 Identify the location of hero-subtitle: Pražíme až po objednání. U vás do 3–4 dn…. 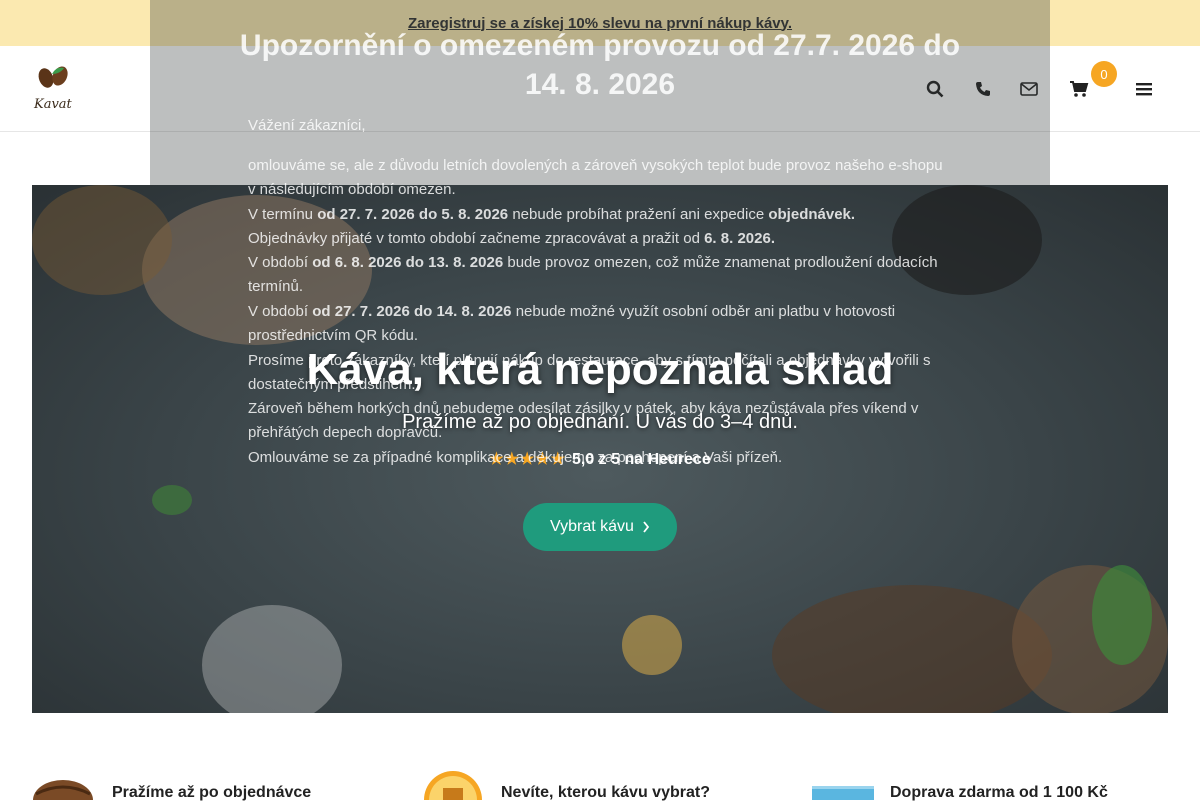
(600, 422).